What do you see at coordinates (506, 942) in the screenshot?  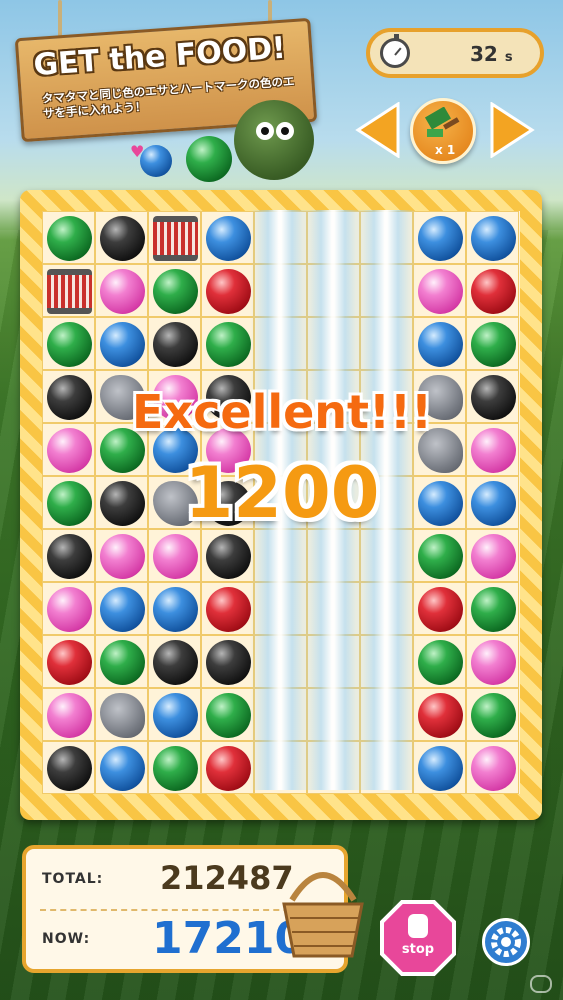 I see `settings-button` at bounding box center [506, 942].